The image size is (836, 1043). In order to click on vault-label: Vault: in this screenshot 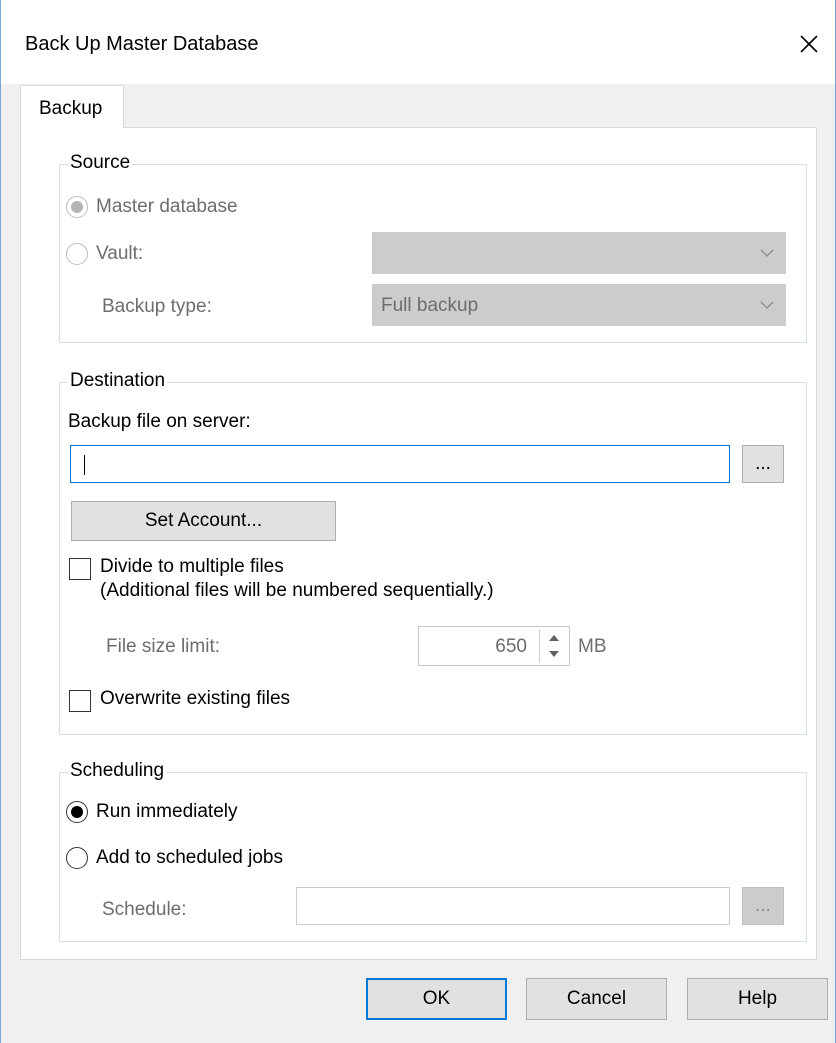, I will do `click(120, 253)`.